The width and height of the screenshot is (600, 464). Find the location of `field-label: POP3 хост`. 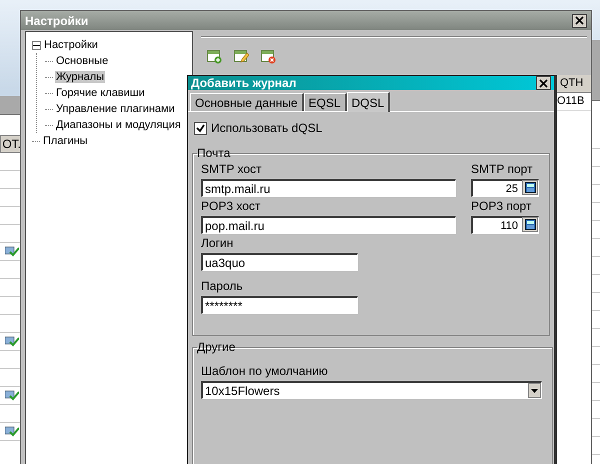

field-label: POP3 хост is located at coordinates (231, 206).